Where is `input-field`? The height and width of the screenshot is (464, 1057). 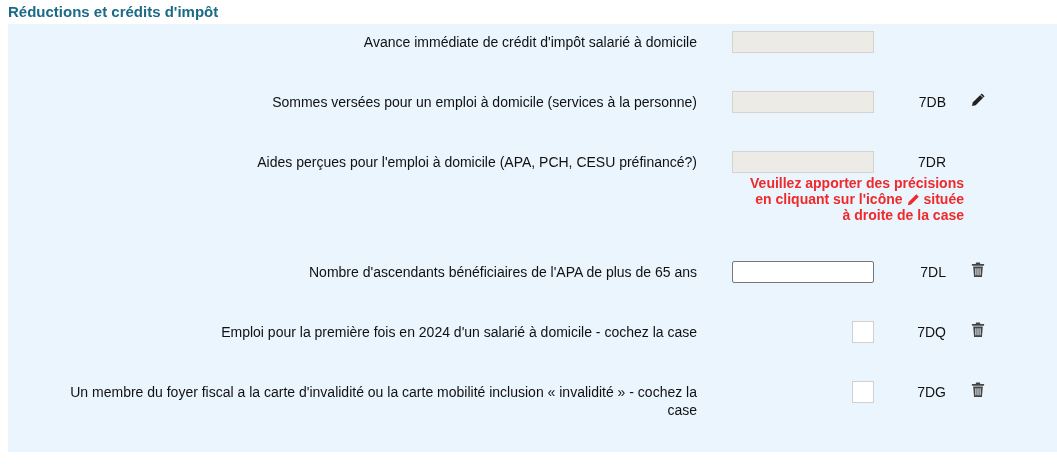
input-field is located at coordinates (803, 272).